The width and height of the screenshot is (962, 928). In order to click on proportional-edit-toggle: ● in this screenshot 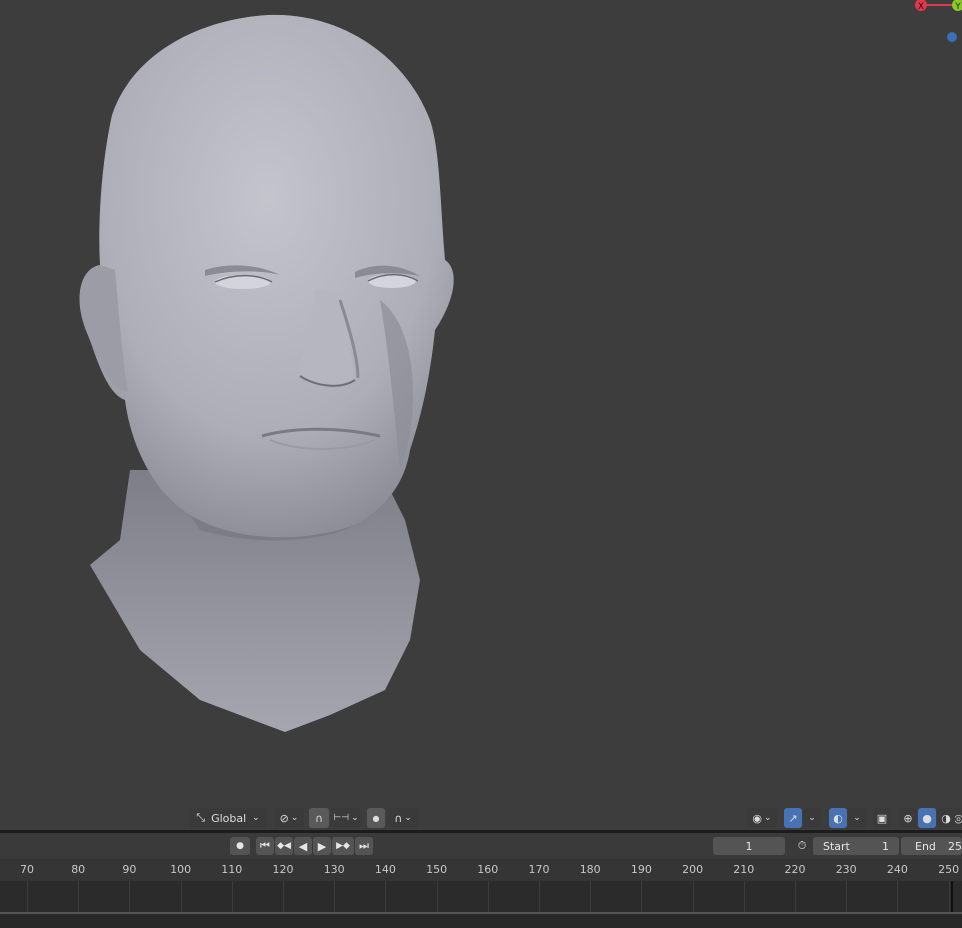, I will do `click(376, 818)`.